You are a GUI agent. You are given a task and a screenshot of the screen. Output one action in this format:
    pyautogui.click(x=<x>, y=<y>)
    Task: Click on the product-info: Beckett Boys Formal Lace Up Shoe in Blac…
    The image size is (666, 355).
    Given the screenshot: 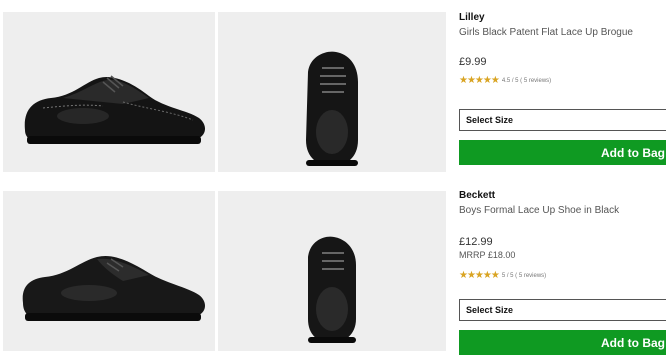 What is the action you would take?
    pyautogui.click(x=562, y=235)
    